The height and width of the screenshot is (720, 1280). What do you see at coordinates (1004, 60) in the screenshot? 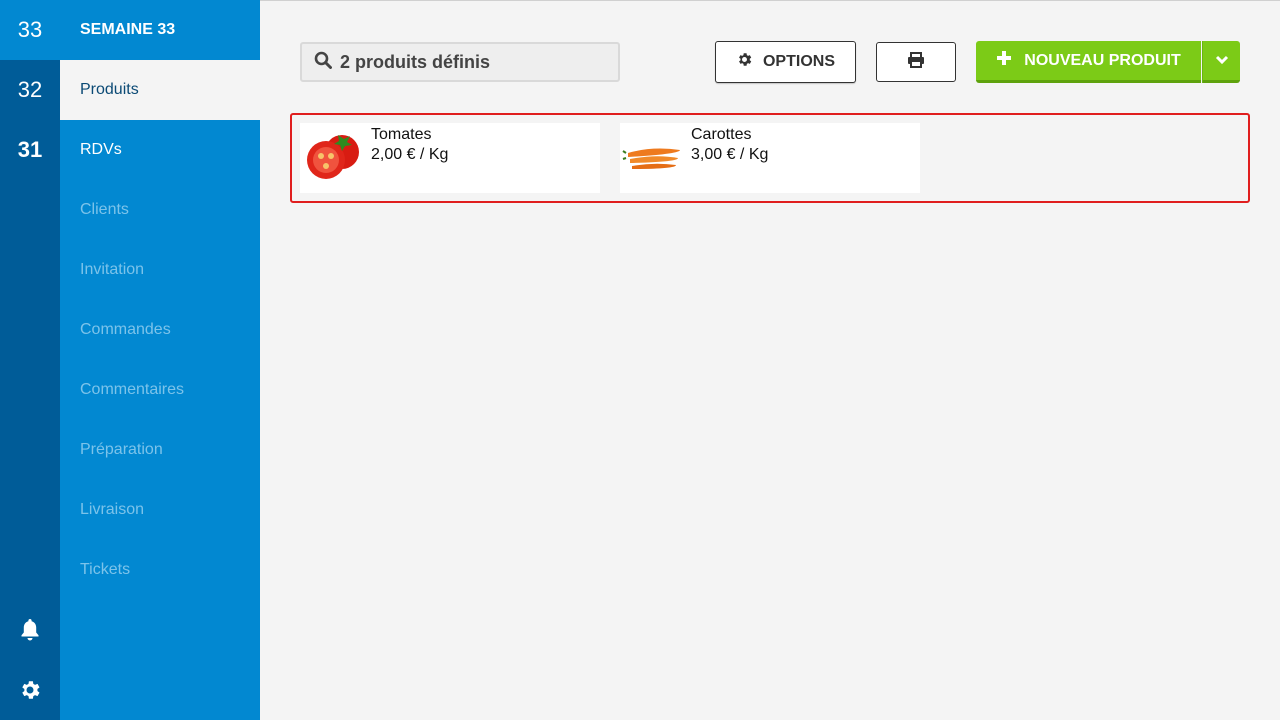
I see `plus-icon` at bounding box center [1004, 60].